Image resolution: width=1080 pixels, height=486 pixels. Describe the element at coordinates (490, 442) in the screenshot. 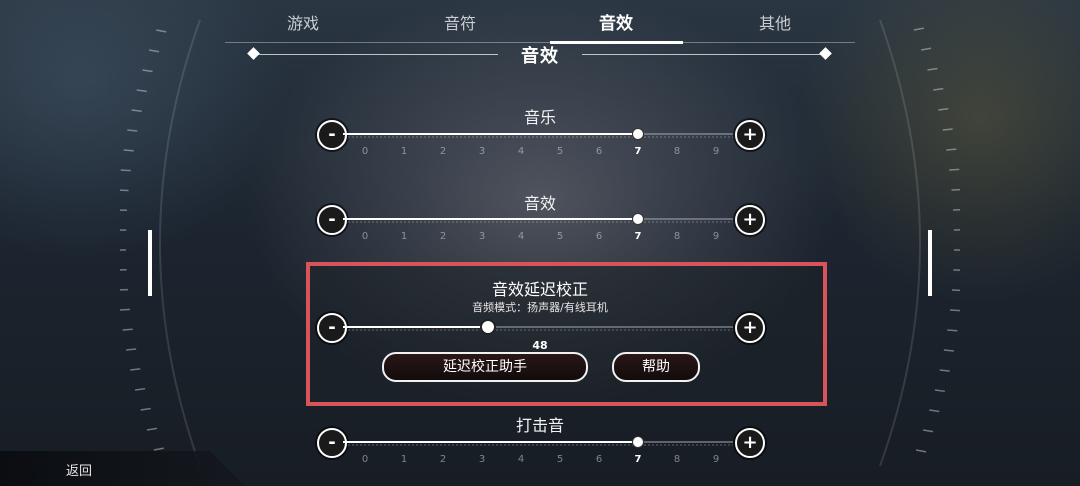

I see `hit-sound-slider-fill` at that location.